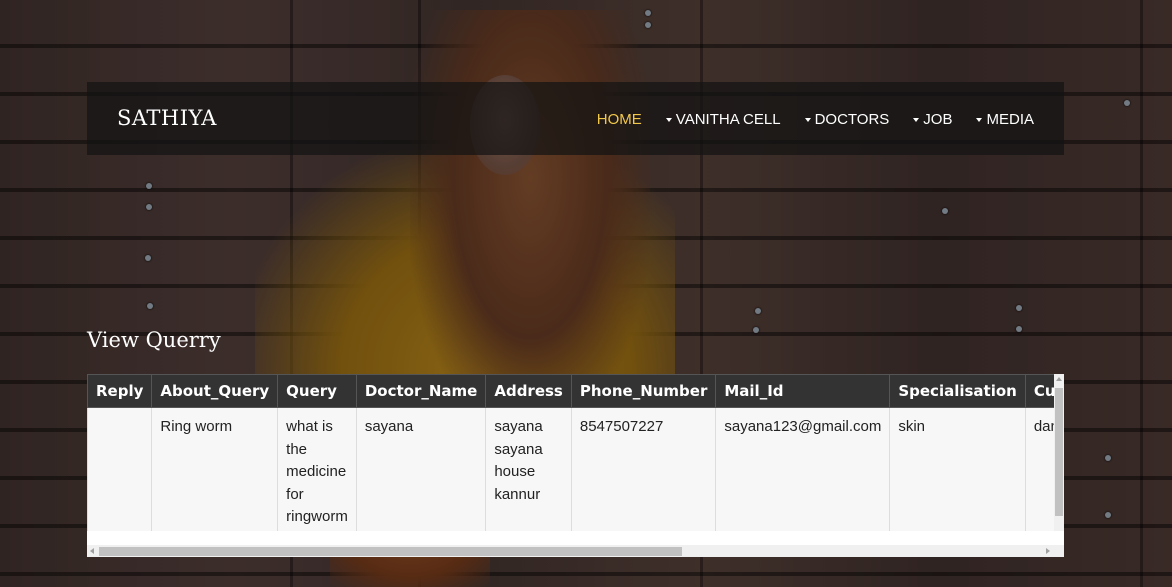  What do you see at coordinates (938, 119) in the screenshot?
I see `nav-job-label: JOB` at bounding box center [938, 119].